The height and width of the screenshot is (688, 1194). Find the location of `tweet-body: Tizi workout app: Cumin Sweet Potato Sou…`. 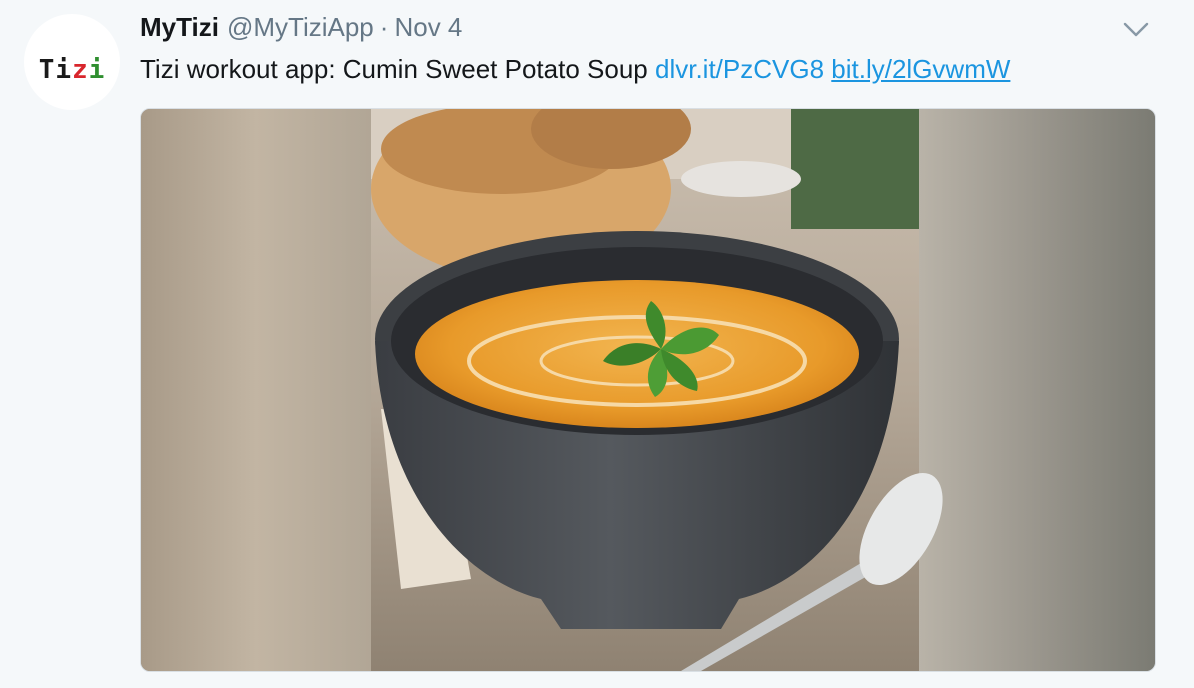

tweet-body: Tizi workout app: Cumin Sweet Potato Sou… is located at coordinates (394, 69).